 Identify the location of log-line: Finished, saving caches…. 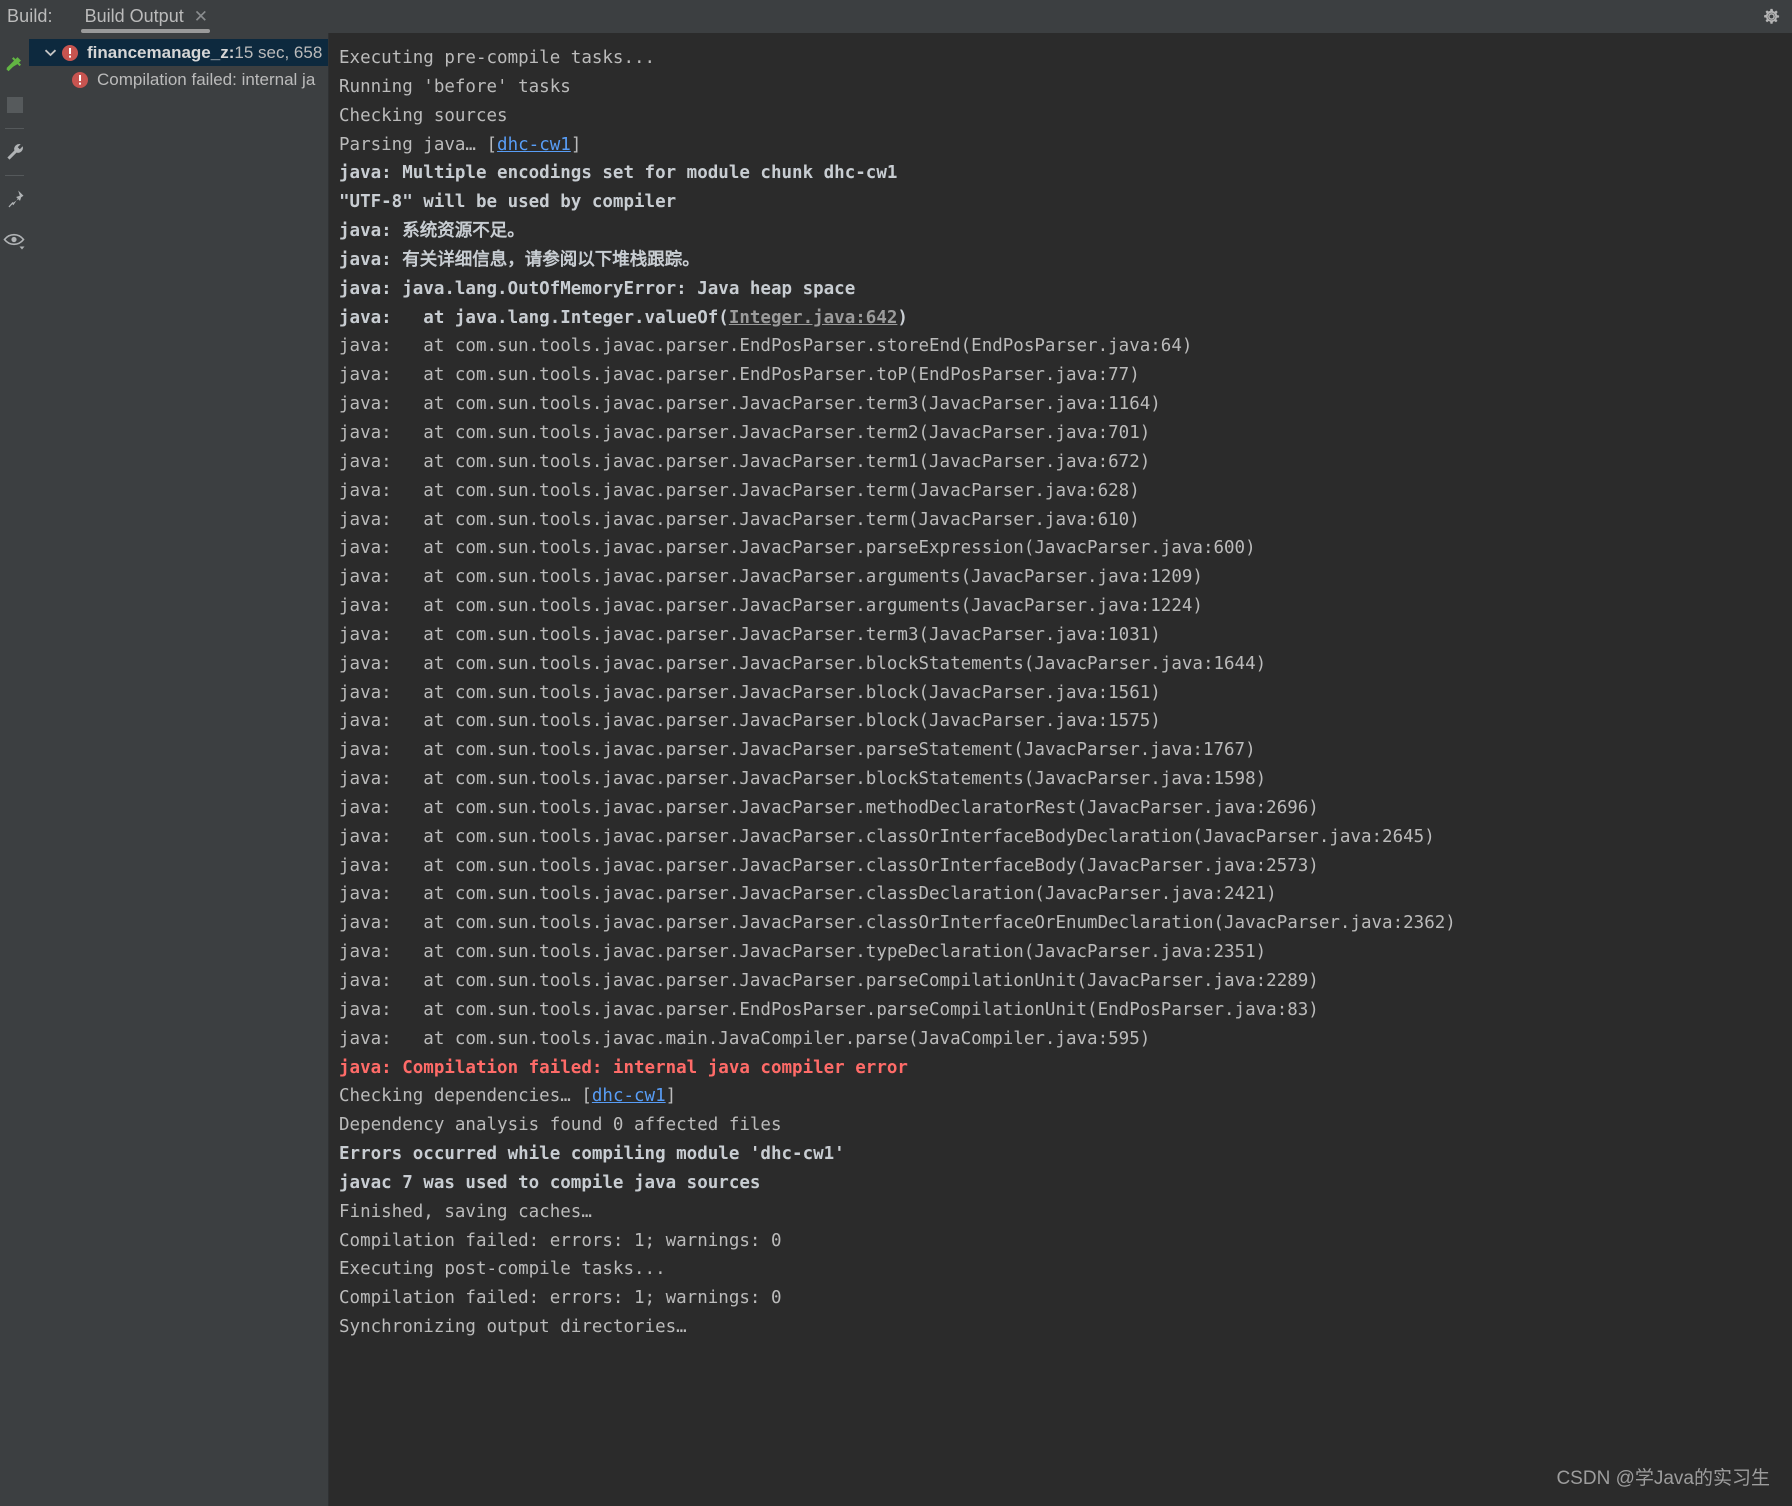
(1063, 1212).